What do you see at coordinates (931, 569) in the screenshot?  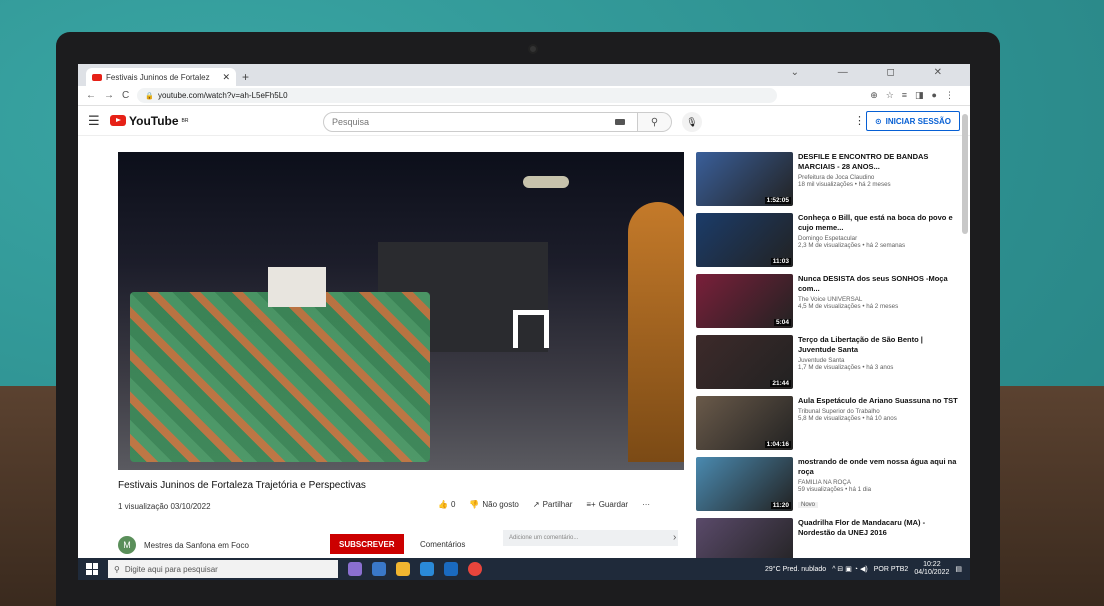 I see `clock: 10:22 04/10/2022` at bounding box center [931, 569].